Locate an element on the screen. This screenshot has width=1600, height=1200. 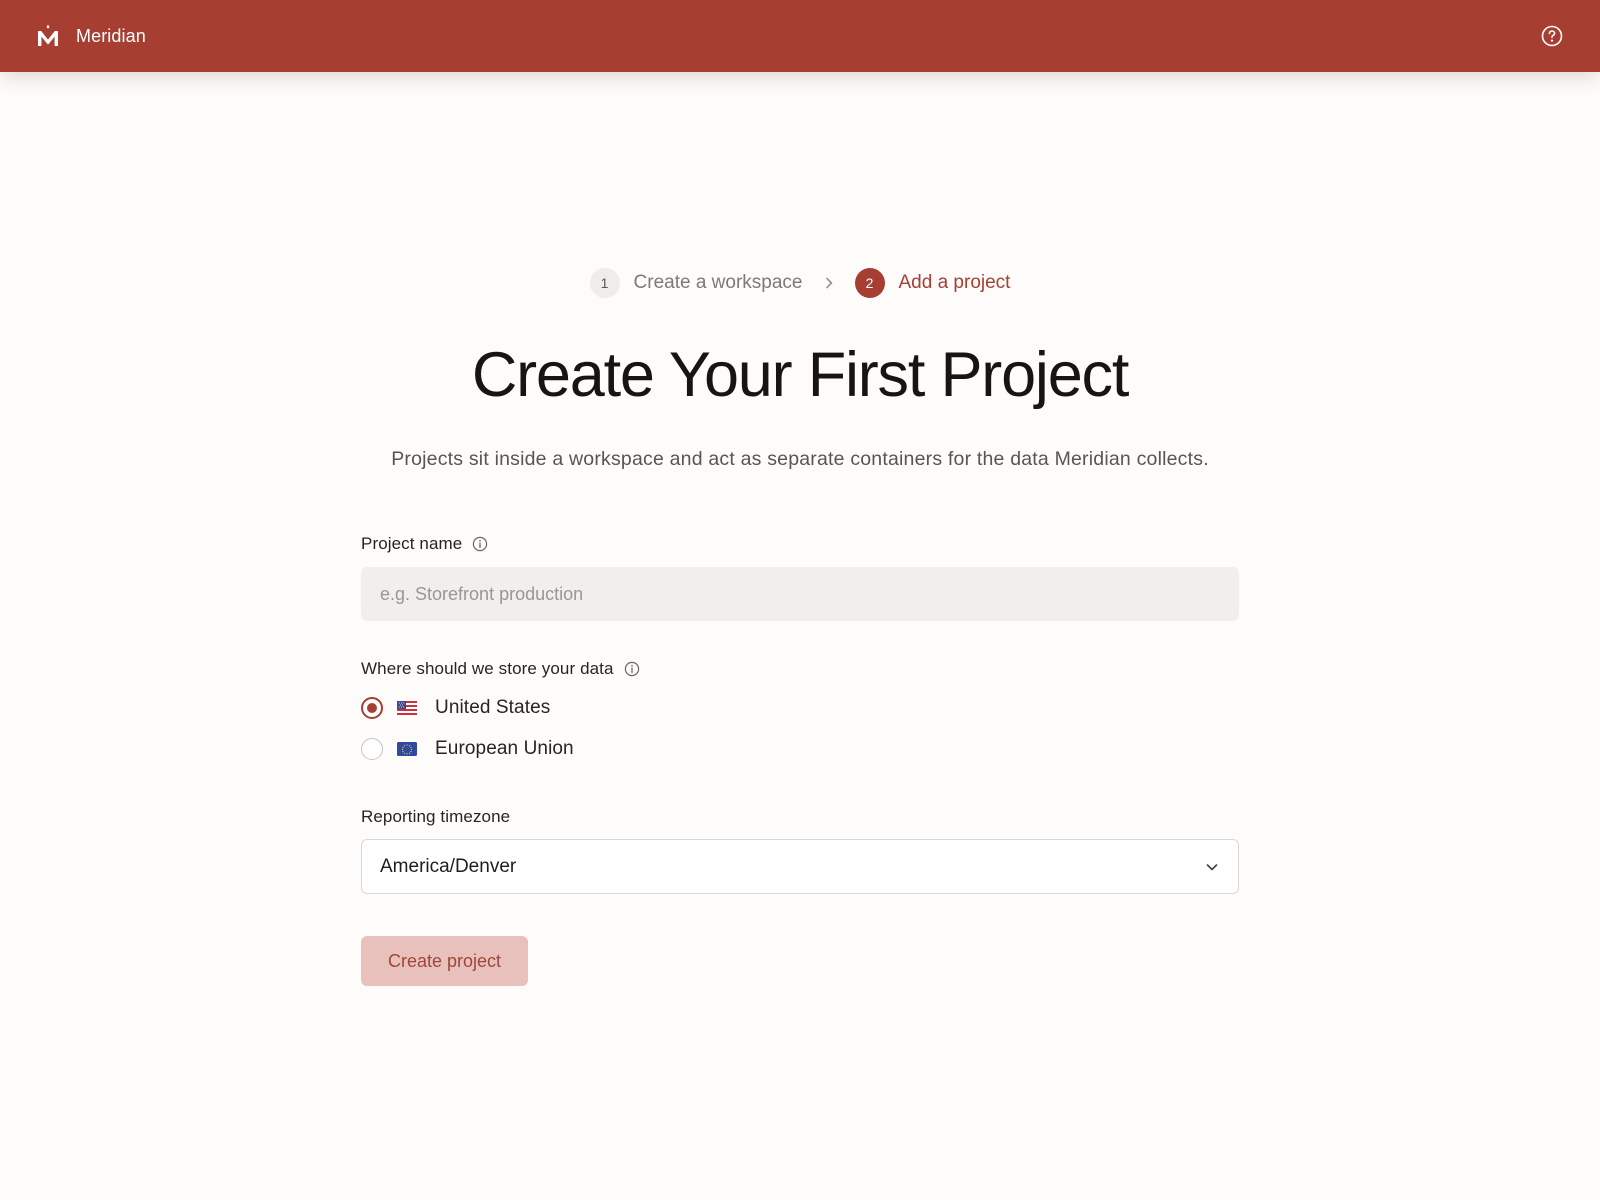
timezone-select: America/Denver is located at coordinates (800, 866).